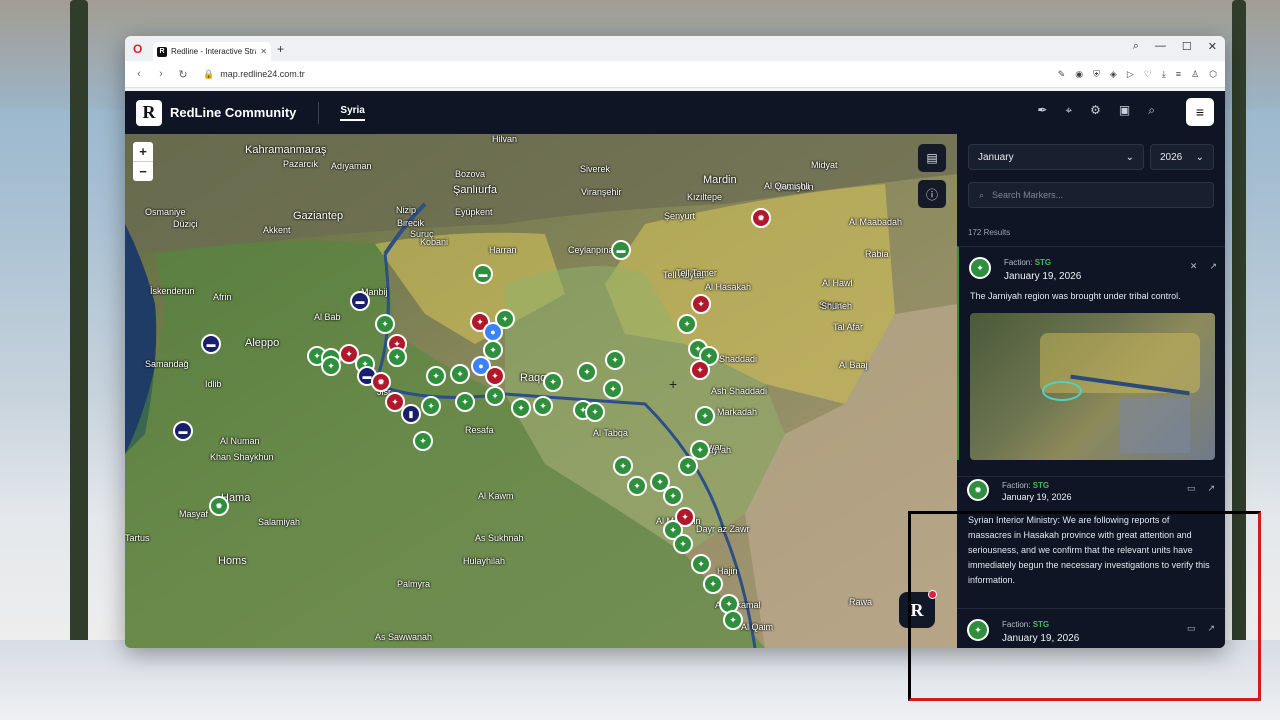  Describe the element at coordinates (1212, 46) in the screenshot. I see `close-window-icon: ✕` at that location.